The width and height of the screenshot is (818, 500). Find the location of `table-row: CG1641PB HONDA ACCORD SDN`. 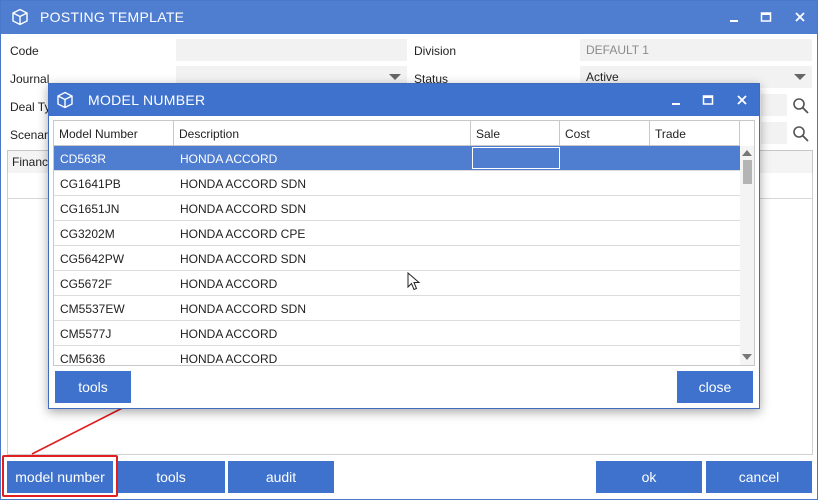

table-row: CG1641PB HONDA ACCORD SDN is located at coordinates (397, 183).